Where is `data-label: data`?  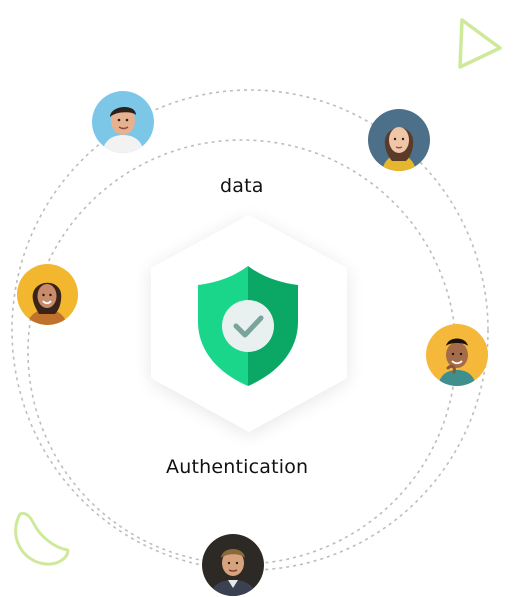 data-label: data is located at coordinates (242, 186).